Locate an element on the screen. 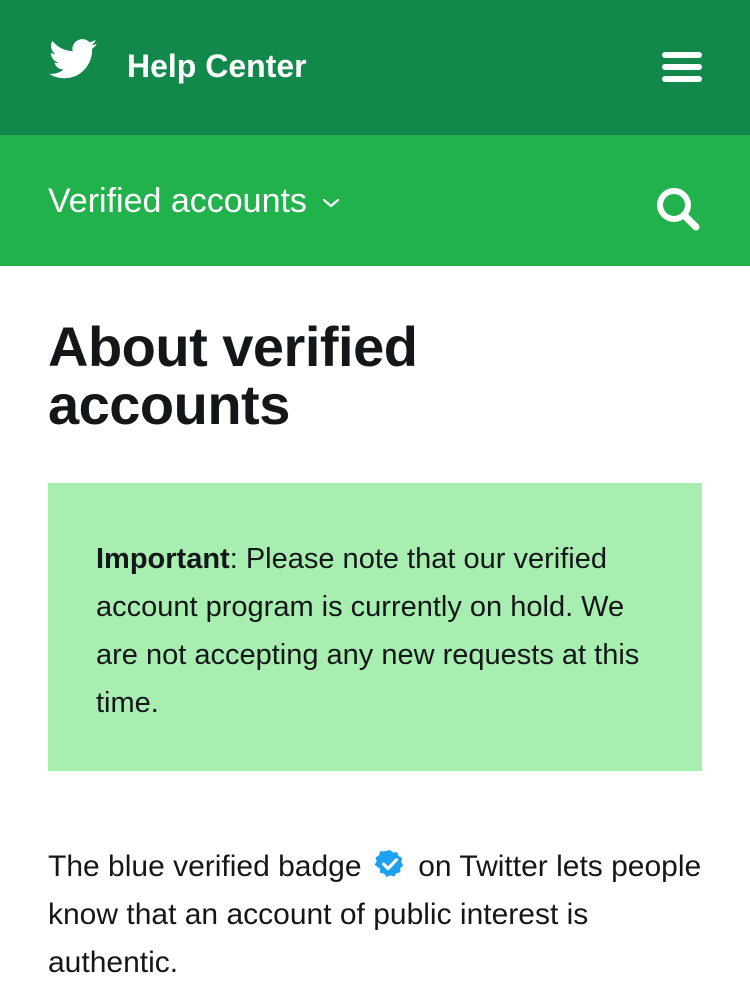 The image size is (750, 1004). chevron-down-icon is located at coordinates (331, 203).